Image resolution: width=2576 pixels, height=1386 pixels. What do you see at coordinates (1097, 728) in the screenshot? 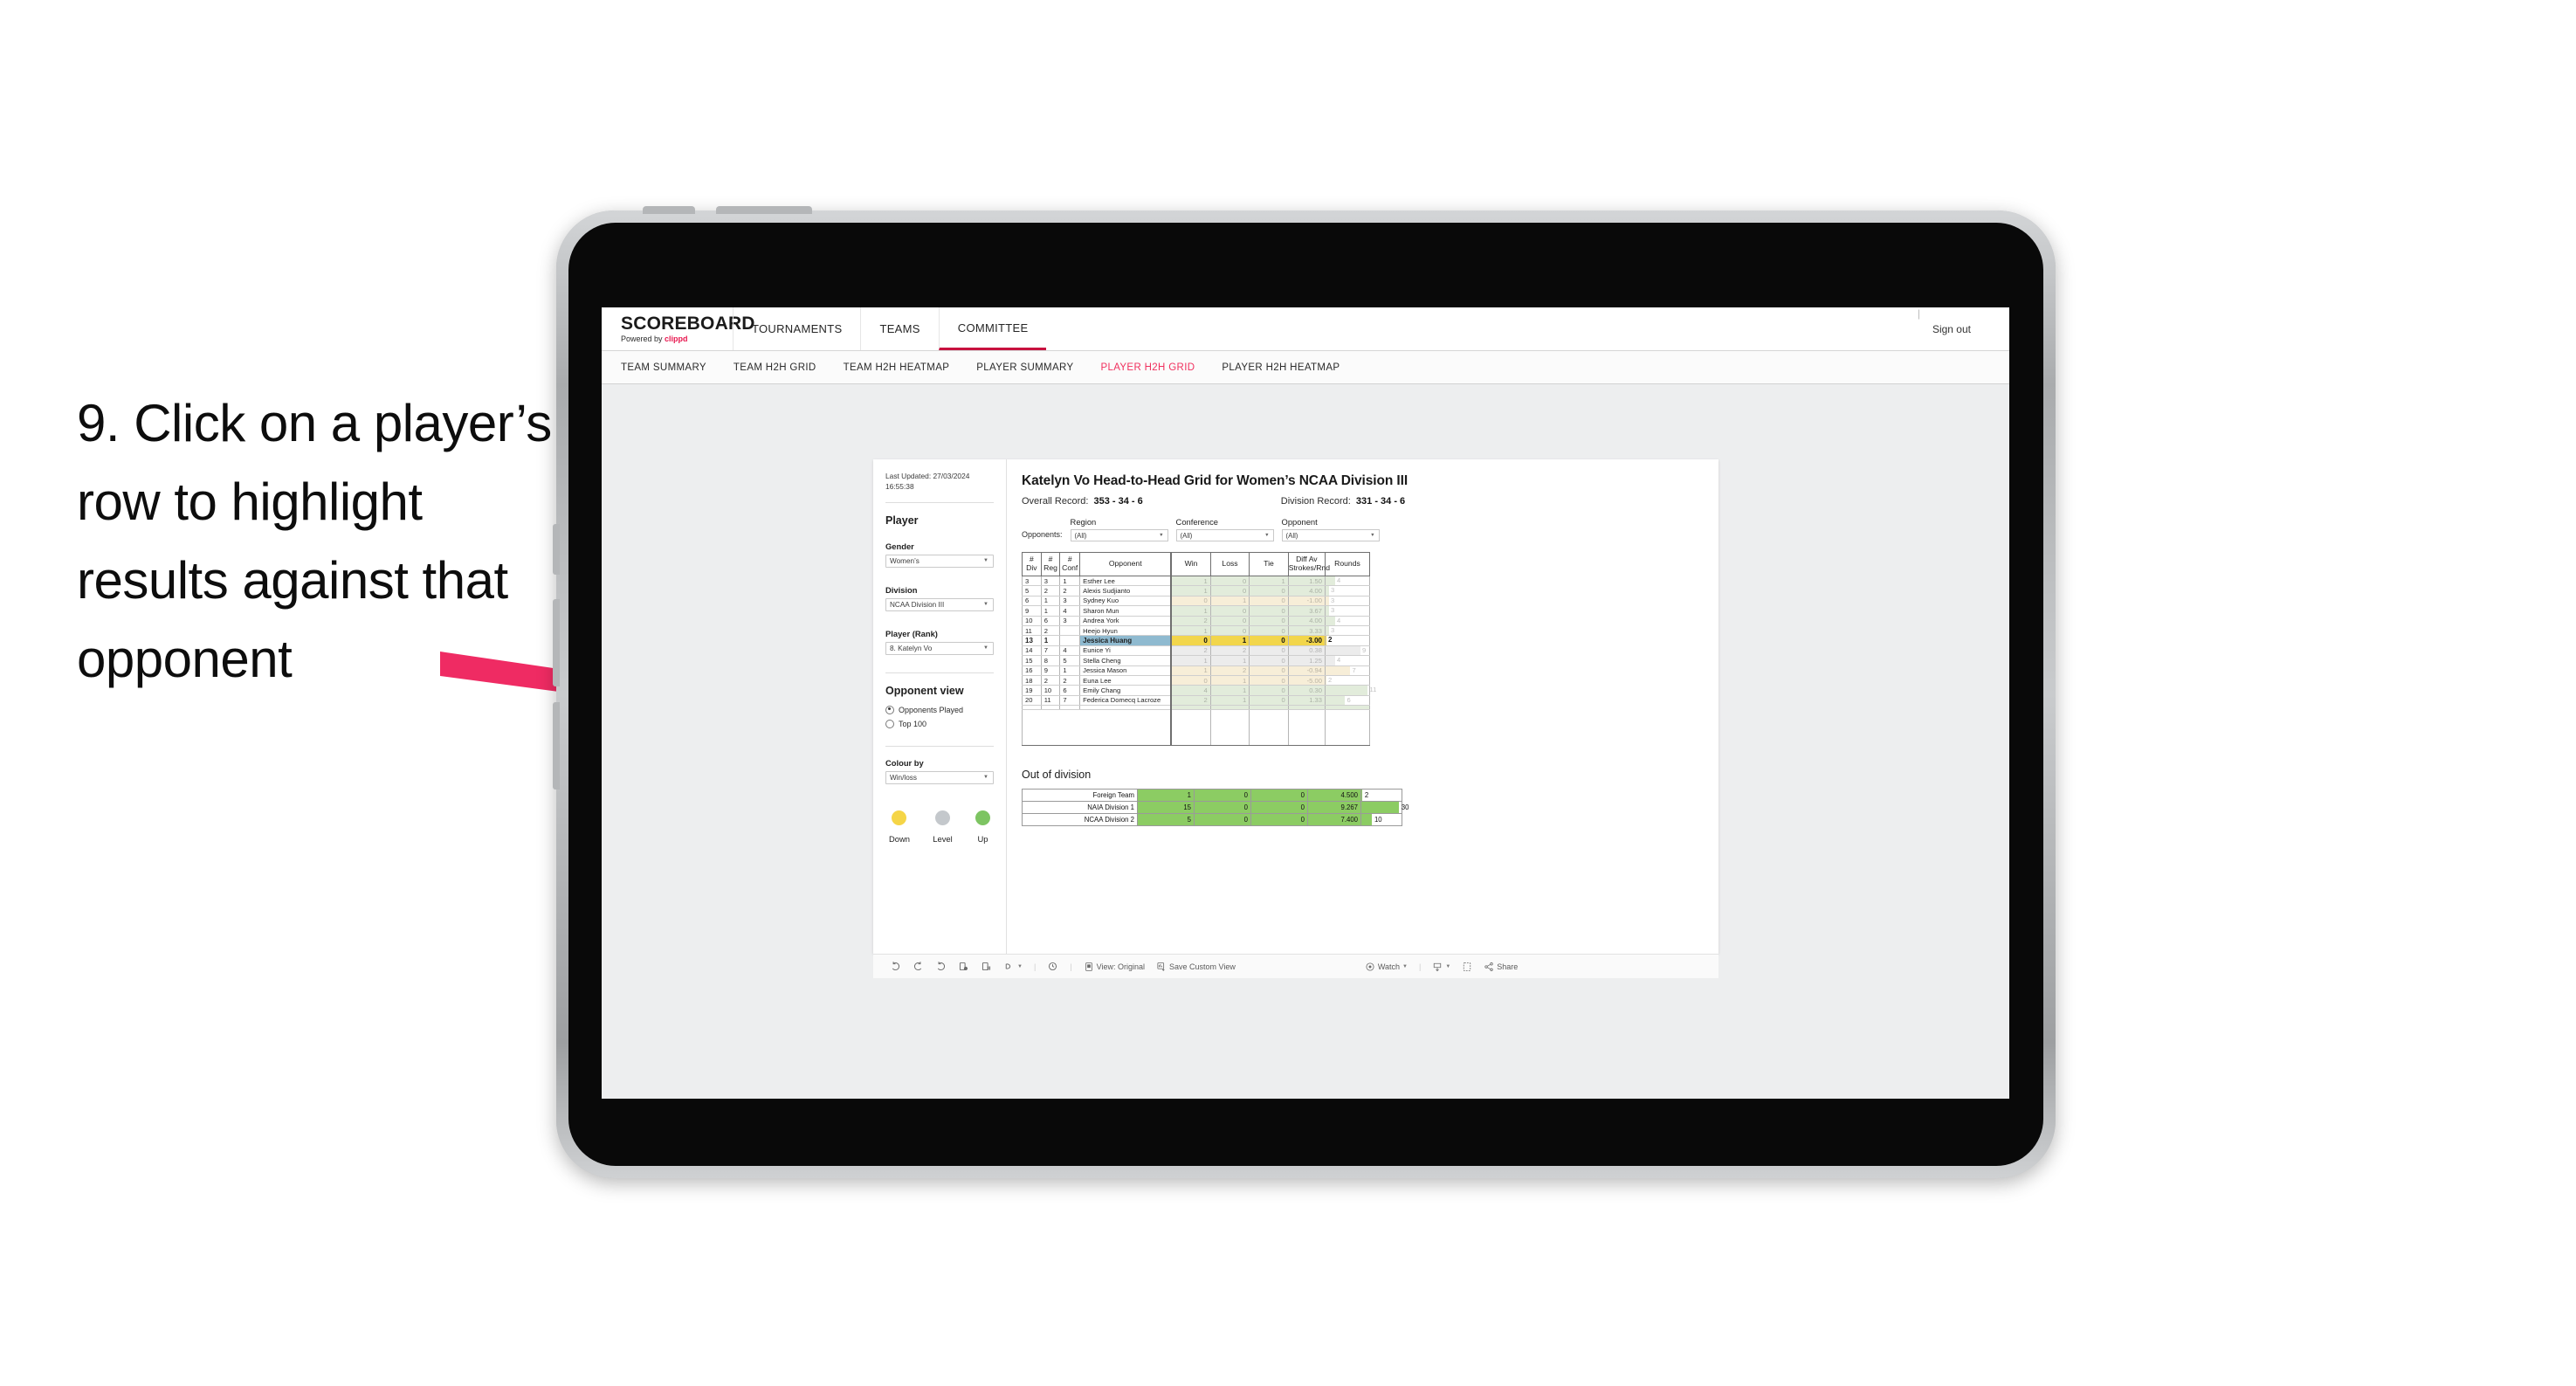
I see `grid-footer-left` at bounding box center [1097, 728].